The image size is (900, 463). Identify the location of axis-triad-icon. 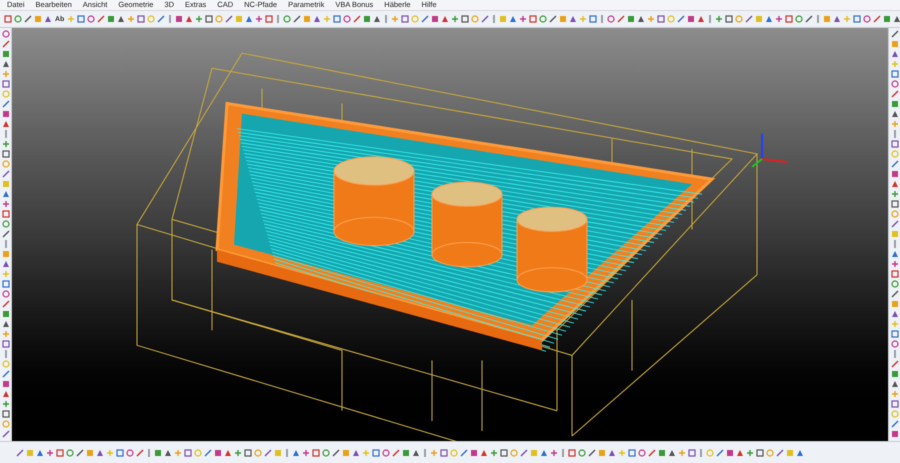
(769, 151).